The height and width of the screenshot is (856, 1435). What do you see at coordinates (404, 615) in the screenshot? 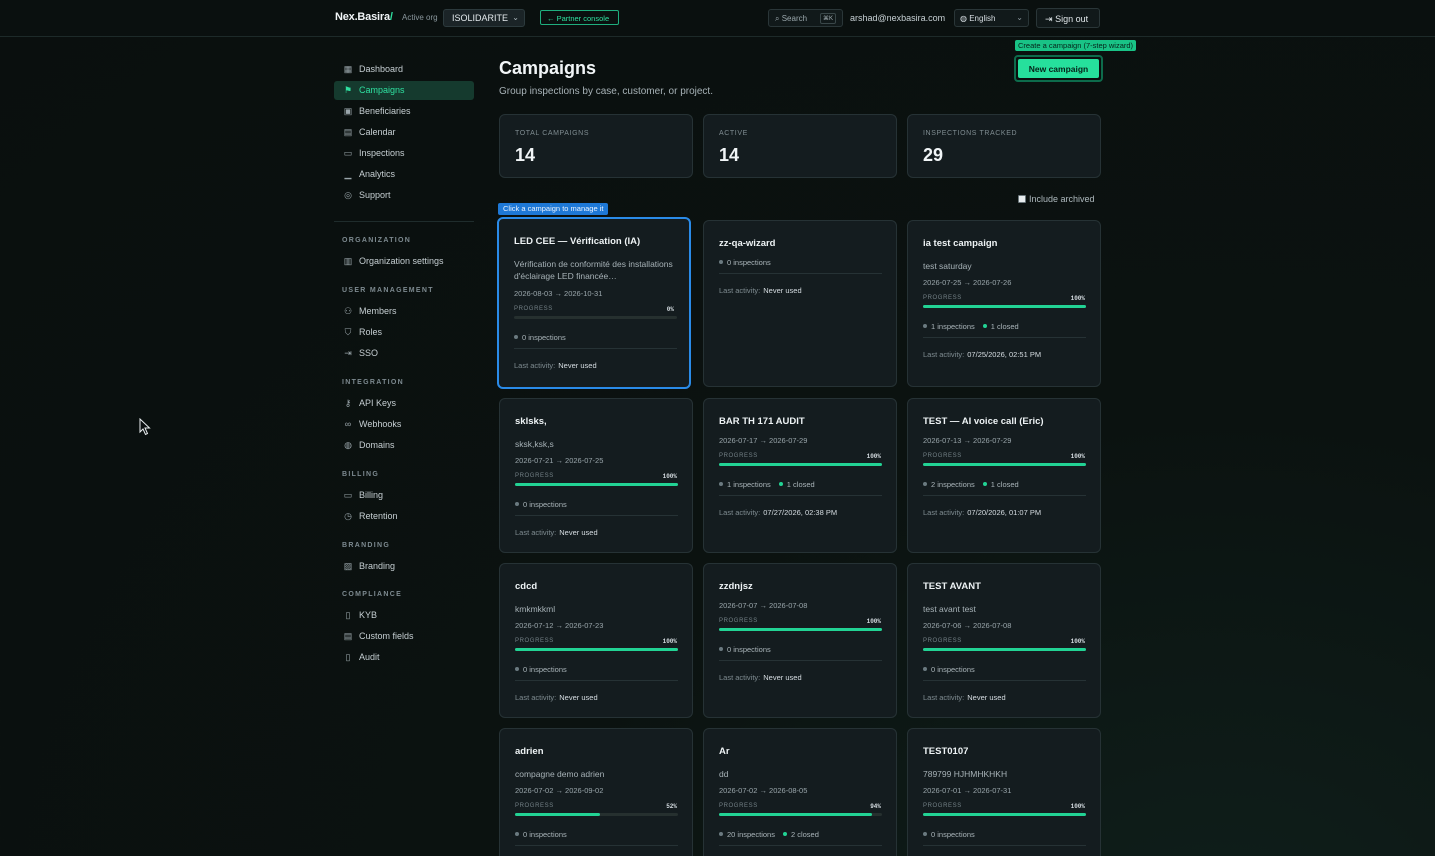
I see `sidebar-item-kyb: ▯ KYB` at bounding box center [404, 615].